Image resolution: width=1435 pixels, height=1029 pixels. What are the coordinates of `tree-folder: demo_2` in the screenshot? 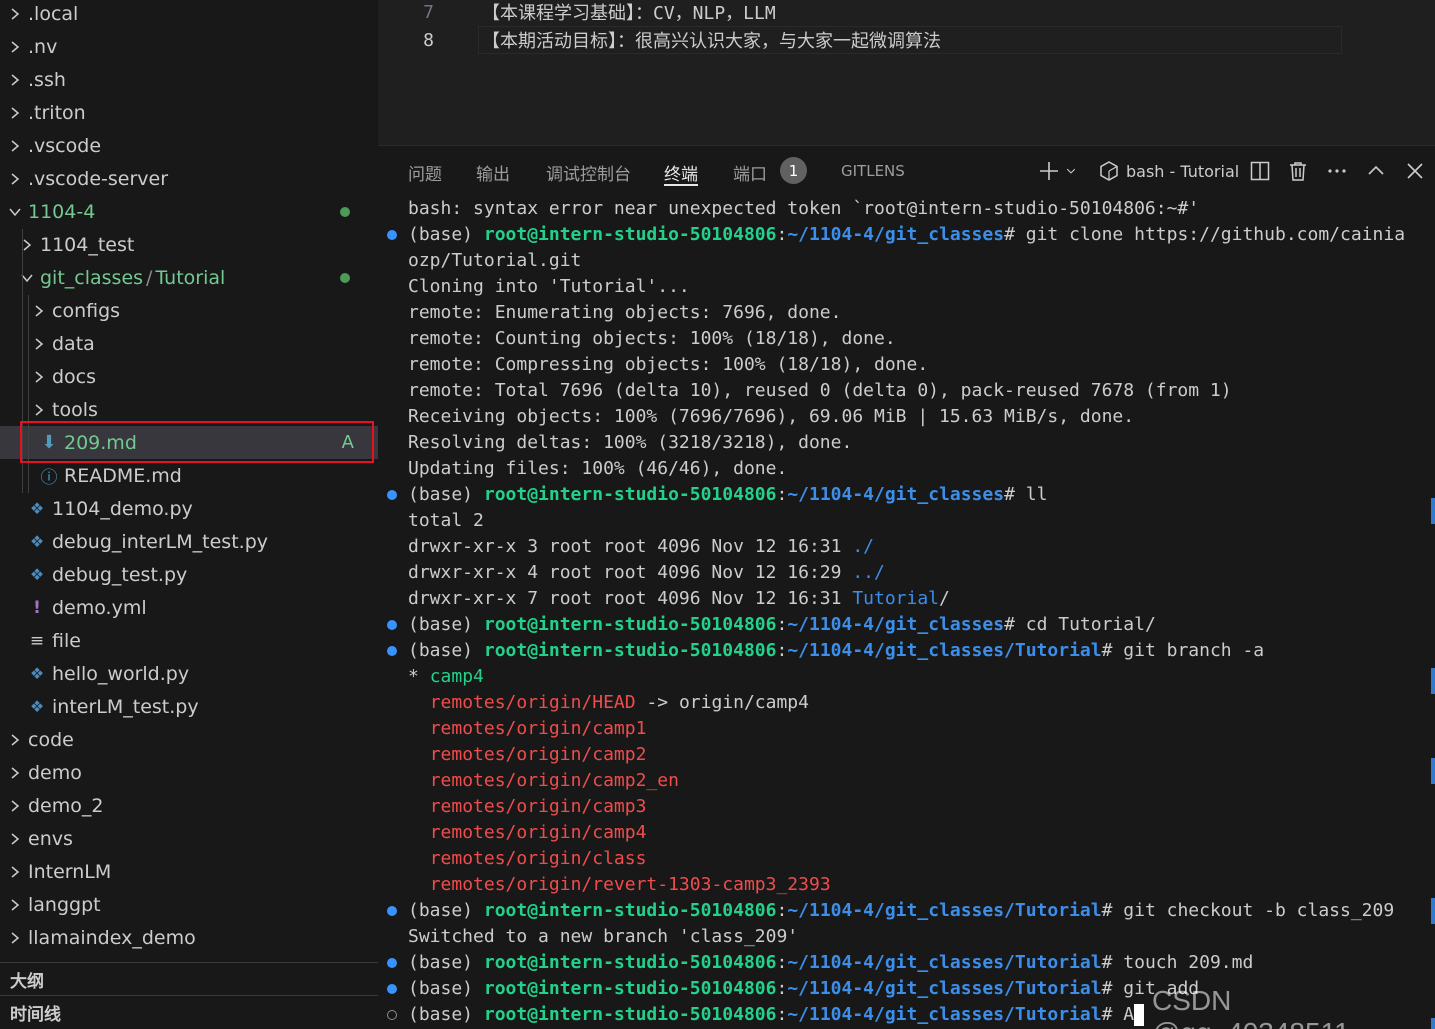 It's located at (189, 805).